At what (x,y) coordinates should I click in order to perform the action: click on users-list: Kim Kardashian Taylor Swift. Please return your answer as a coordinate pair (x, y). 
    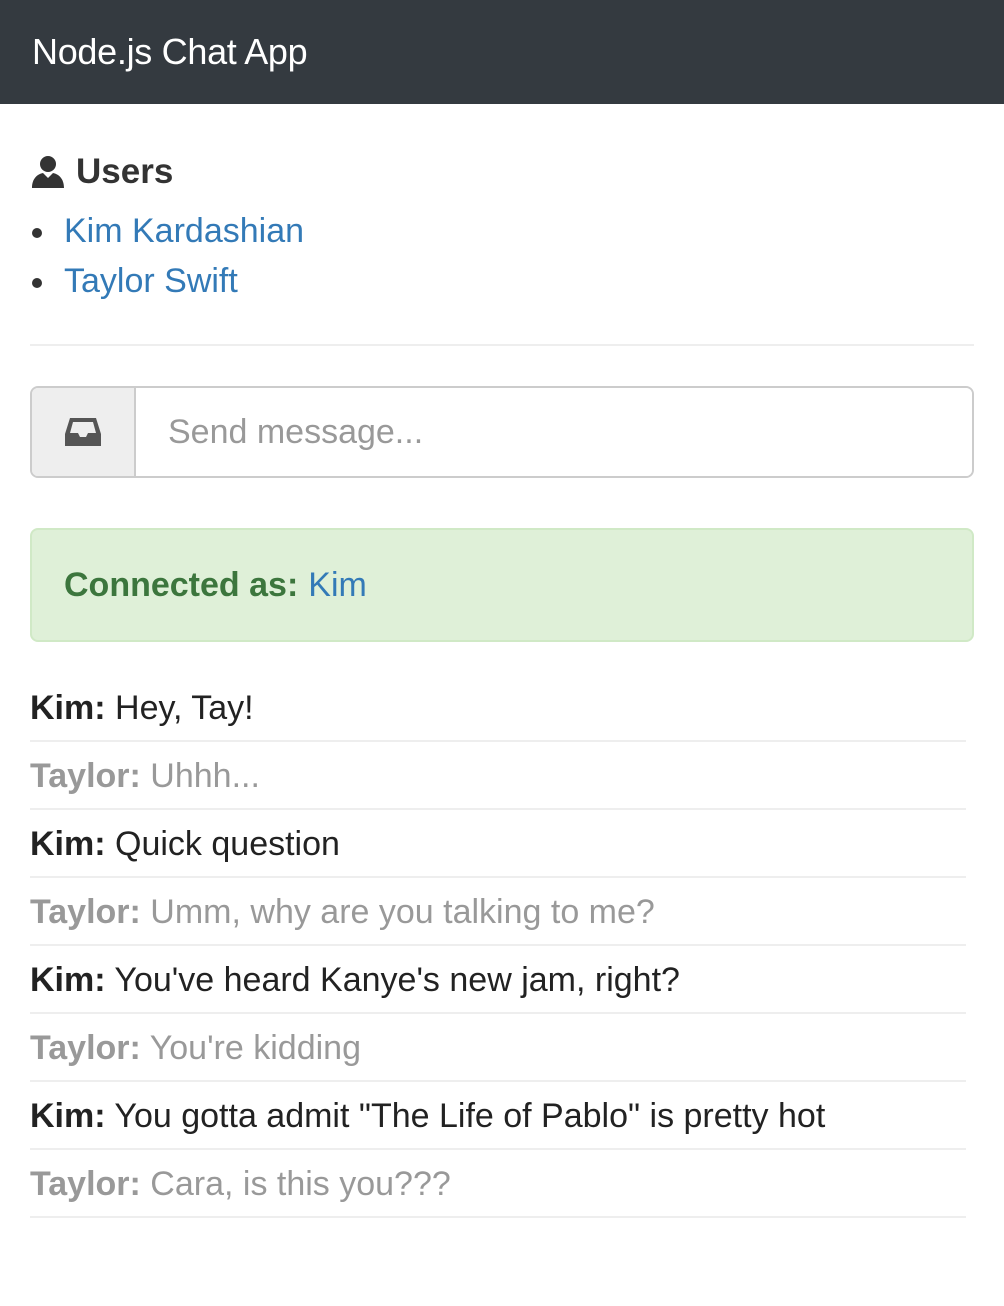
    Looking at the image, I should click on (502, 256).